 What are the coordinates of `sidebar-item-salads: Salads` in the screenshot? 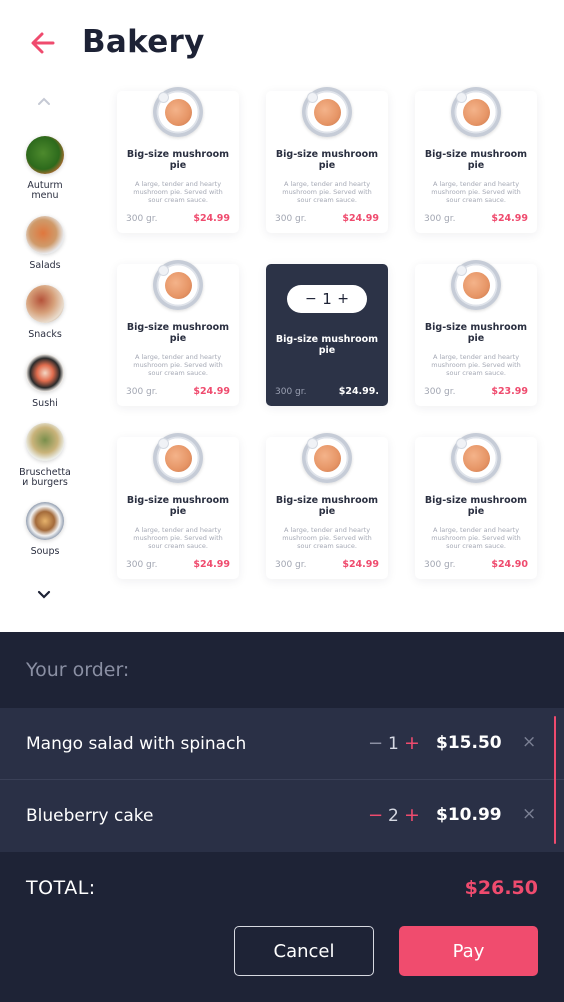 It's located at (45, 243).